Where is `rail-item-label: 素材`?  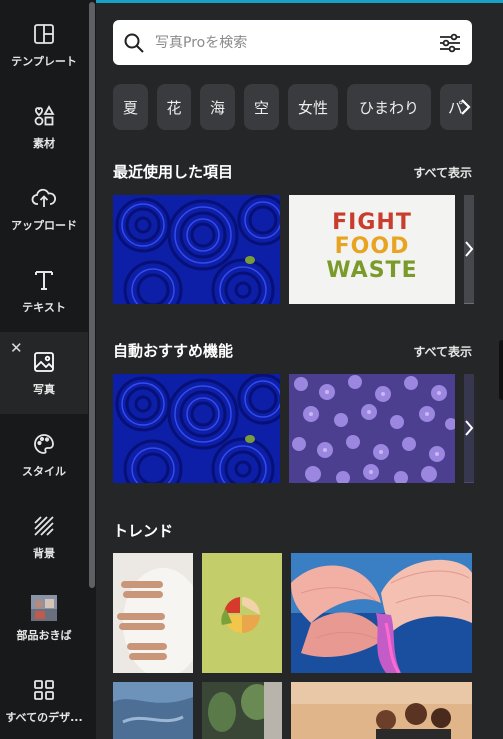 rail-item-label: 素材 is located at coordinates (44, 143).